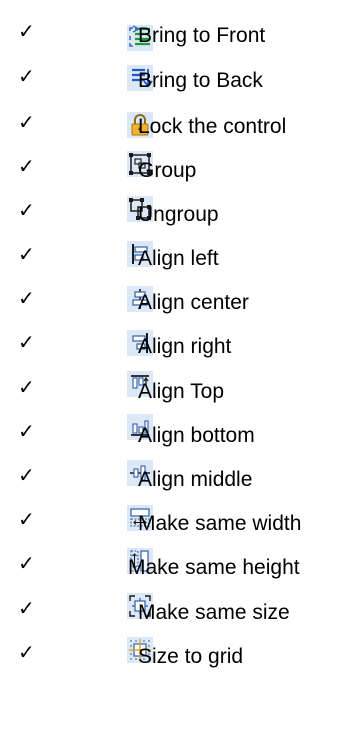 This screenshot has height=736, width=347. Describe the element at coordinates (202, 35) in the screenshot. I see `item-label: Bring to Front` at that location.